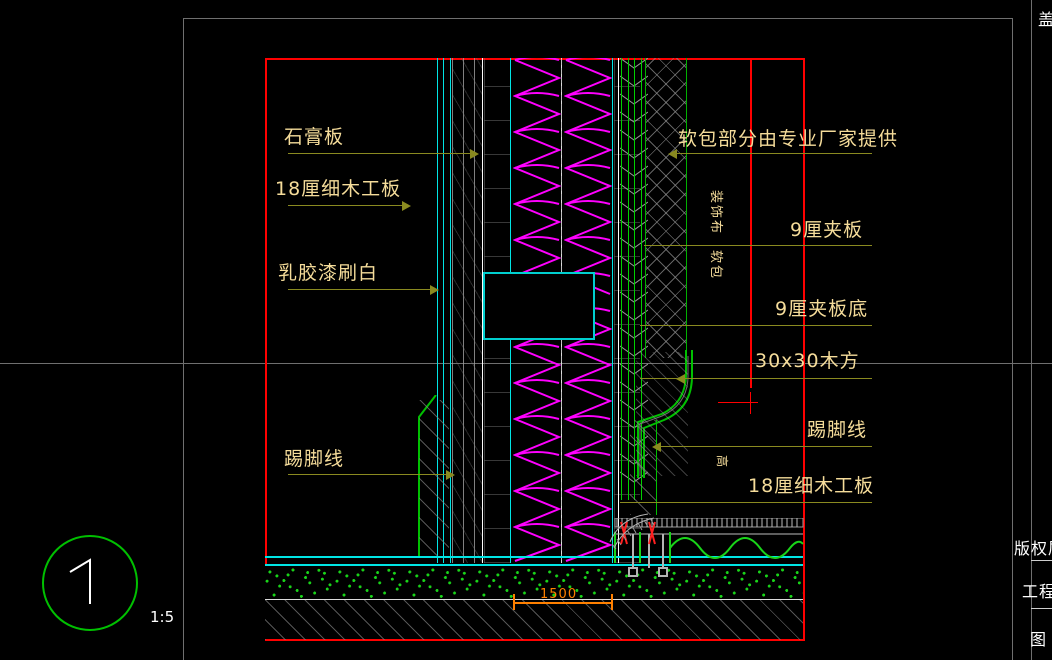 The width and height of the screenshot is (1052, 660). What do you see at coordinates (756, 378) in the screenshot?
I see `leader-timber-30x30` at bounding box center [756, 378].